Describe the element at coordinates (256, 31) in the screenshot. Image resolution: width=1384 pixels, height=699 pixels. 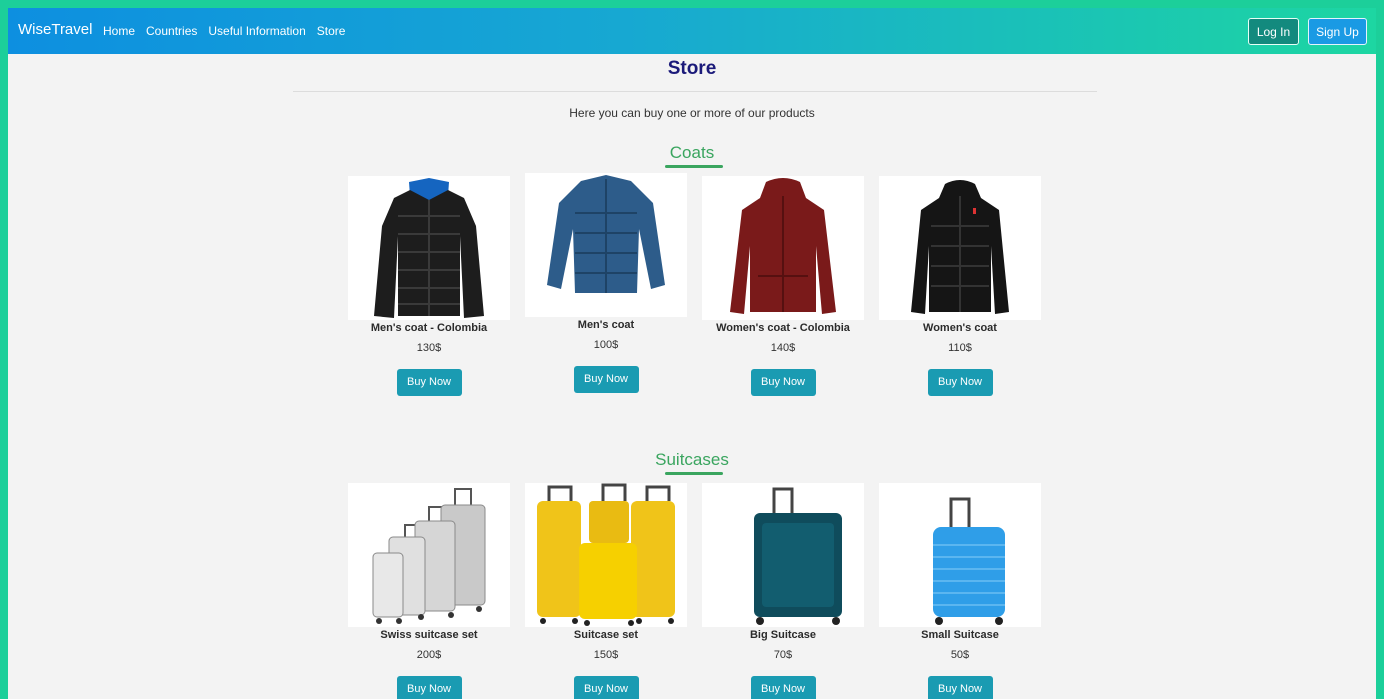
I see `nav-link-useful-information: Useful Information` at that location.